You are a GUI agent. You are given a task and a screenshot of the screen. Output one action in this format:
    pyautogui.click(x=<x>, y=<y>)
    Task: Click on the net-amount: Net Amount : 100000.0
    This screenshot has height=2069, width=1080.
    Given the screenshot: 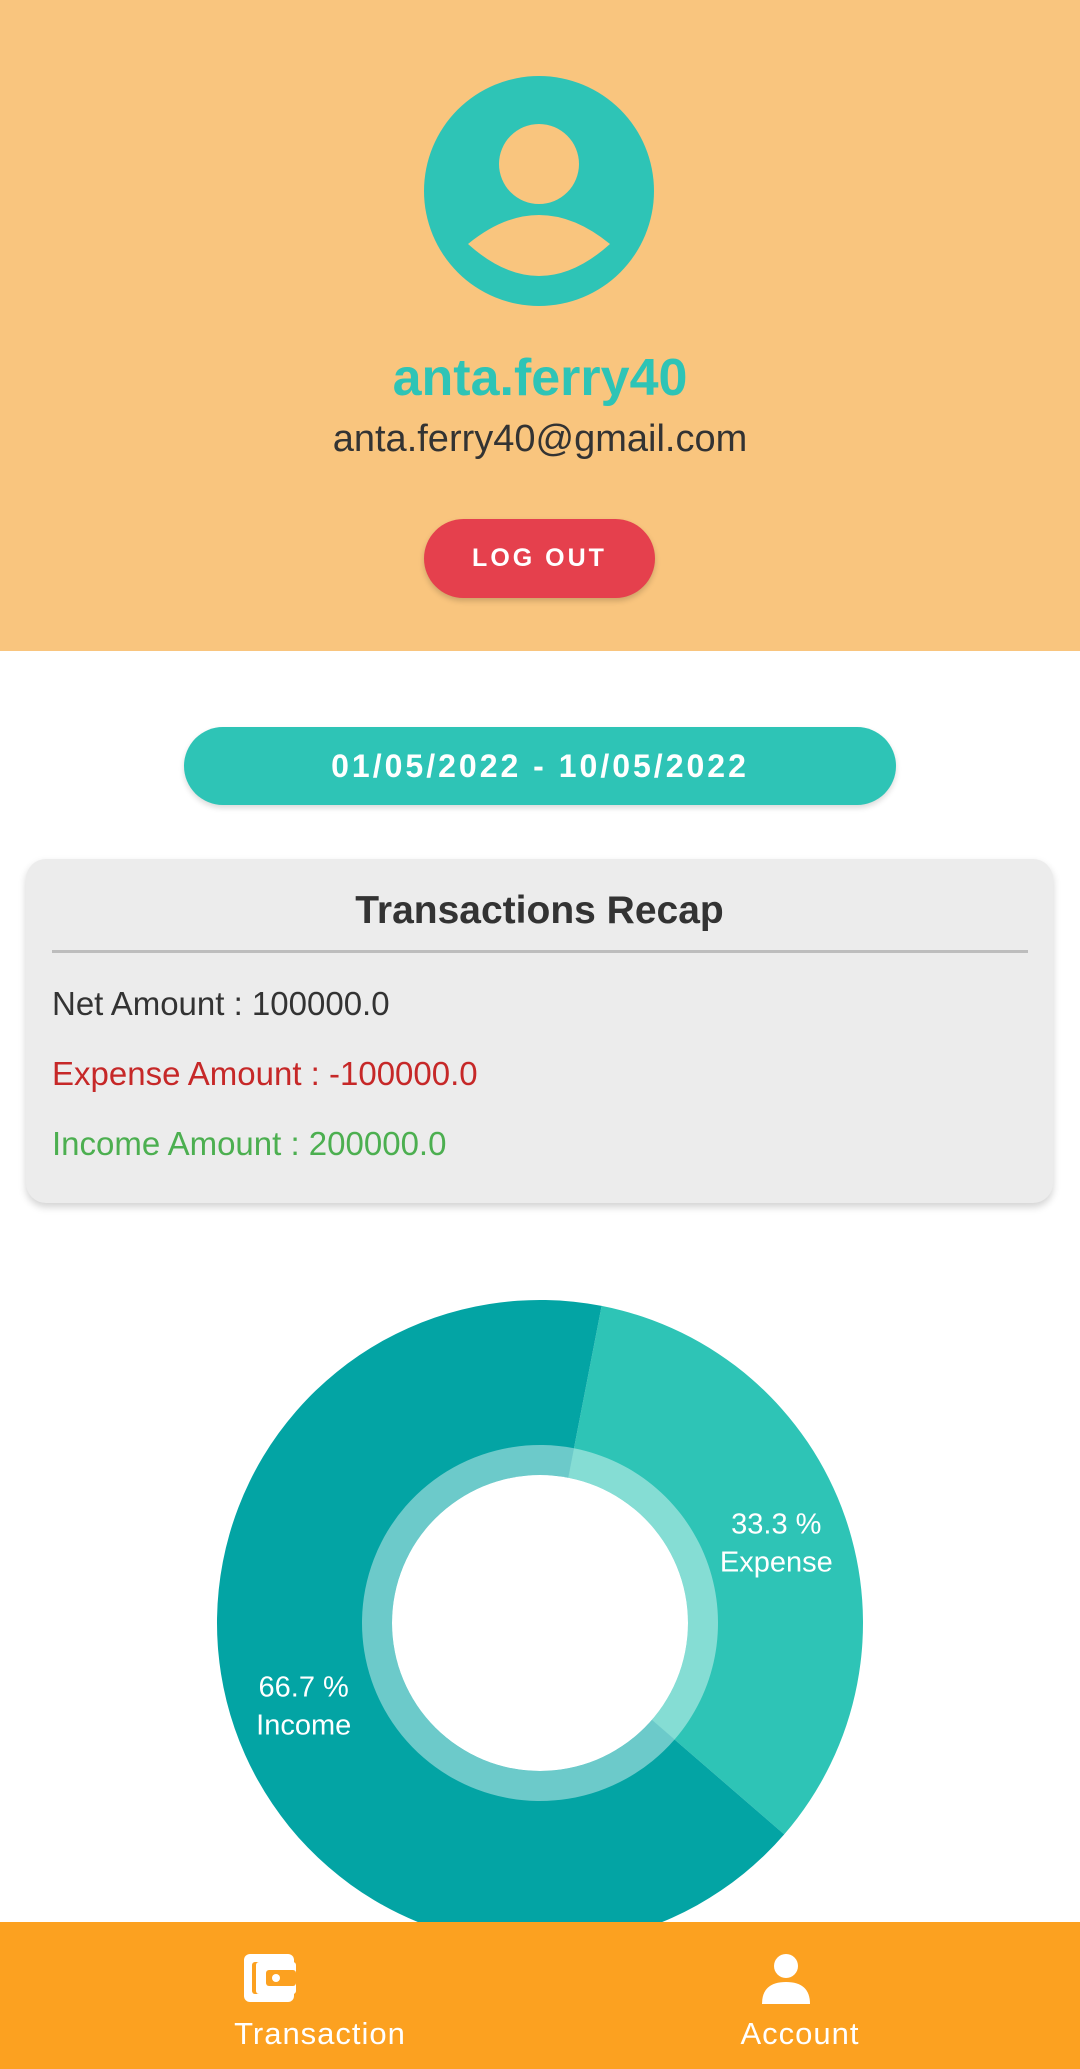 What is the action you would take?
    pyautogui.click(x=221, y=1003)
    